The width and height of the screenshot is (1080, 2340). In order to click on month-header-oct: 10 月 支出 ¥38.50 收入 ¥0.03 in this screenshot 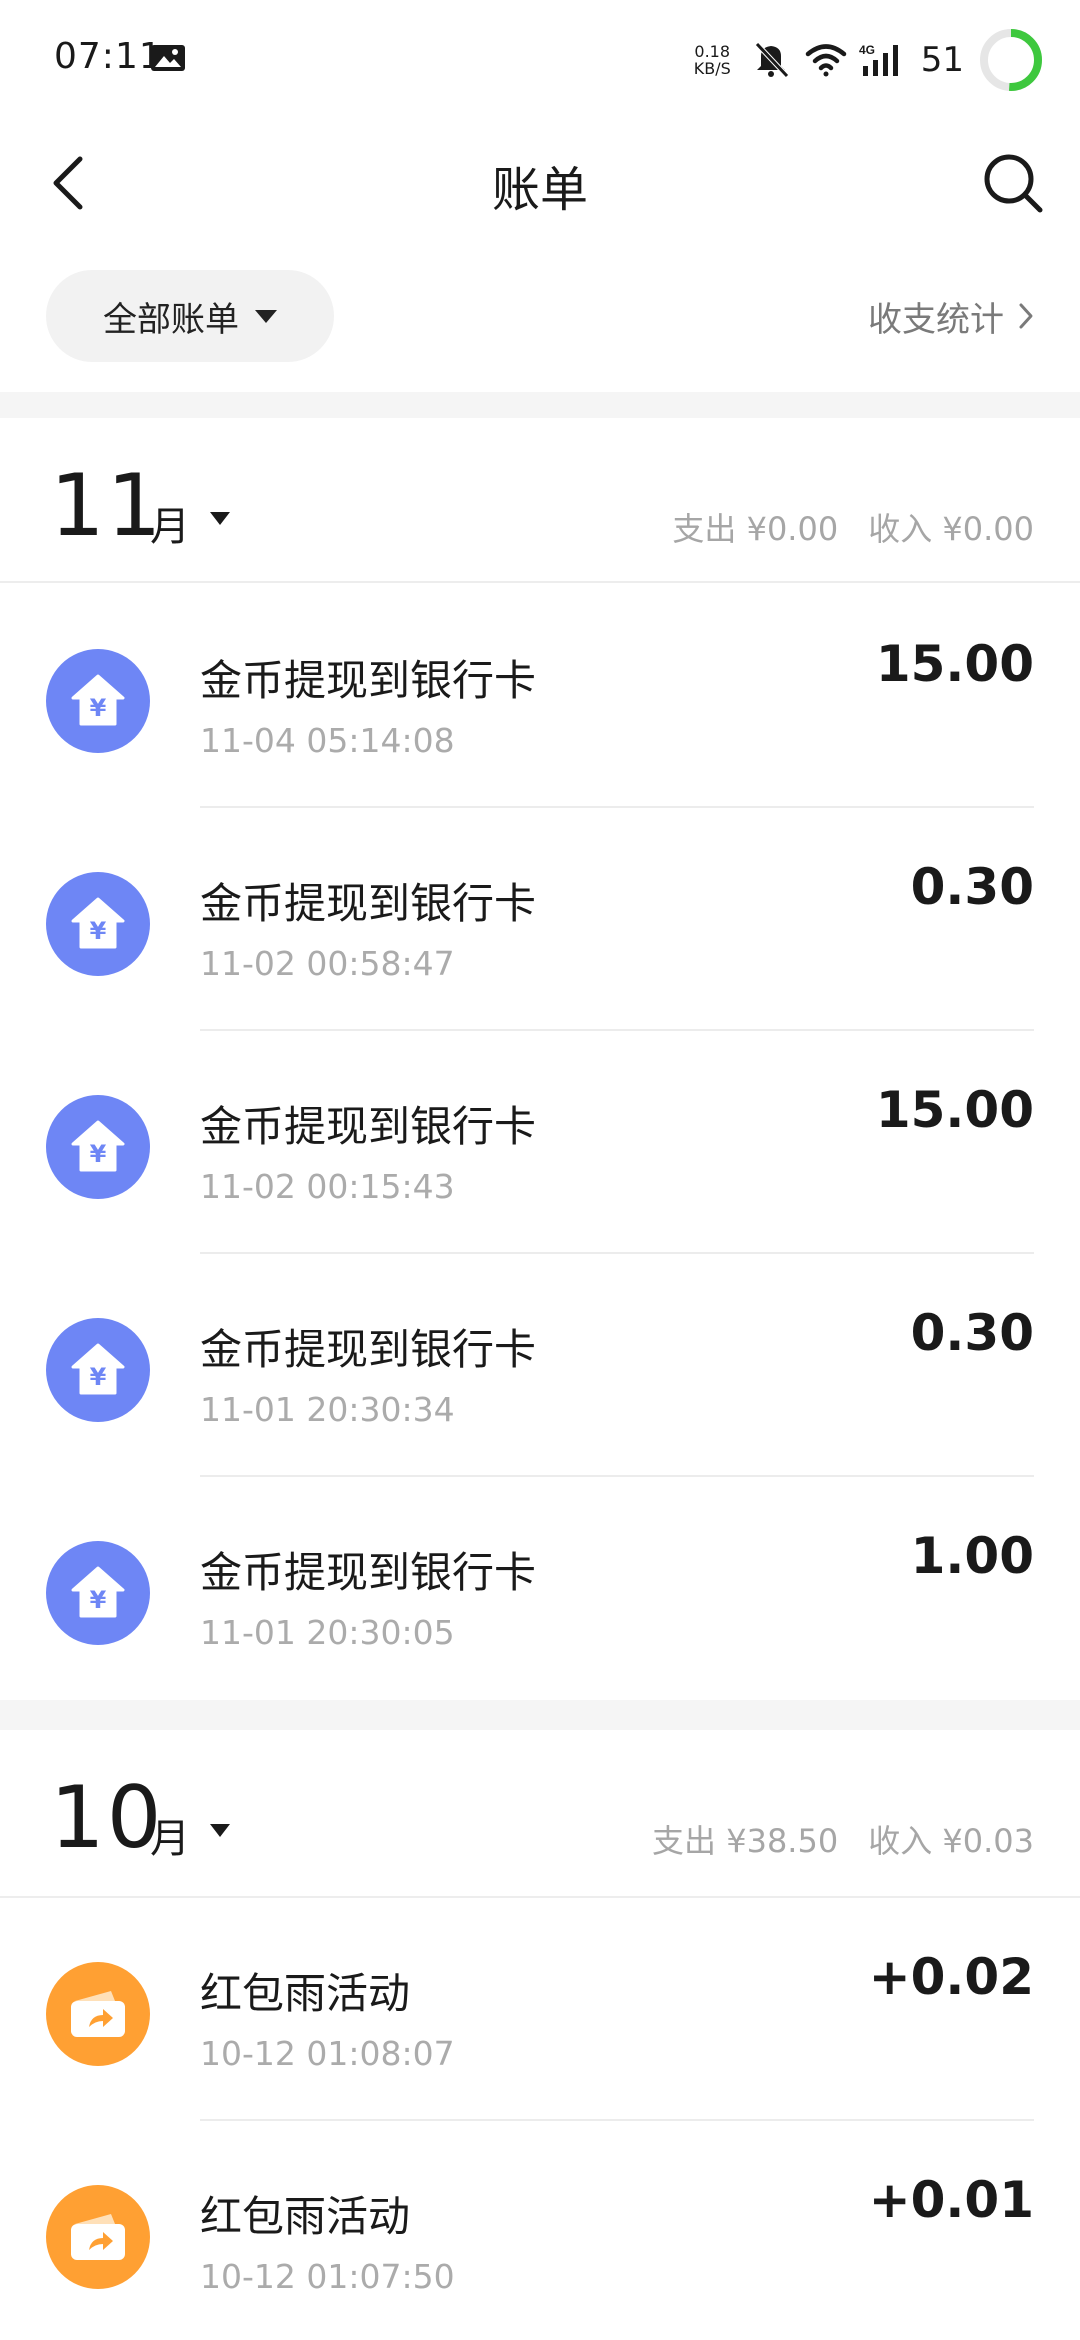, I will do `click(540, 1814)`.